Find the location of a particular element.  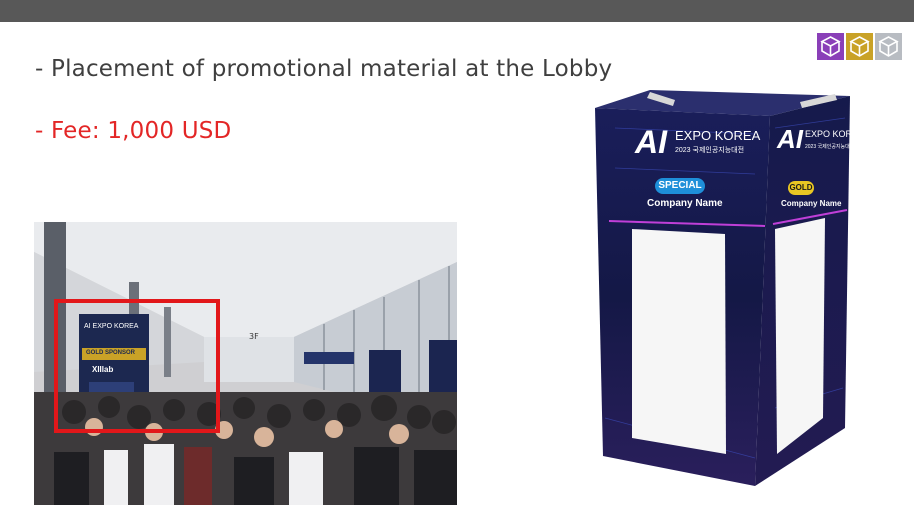

tower-logo-mark-right: AI is located at coordinates (790, 139).